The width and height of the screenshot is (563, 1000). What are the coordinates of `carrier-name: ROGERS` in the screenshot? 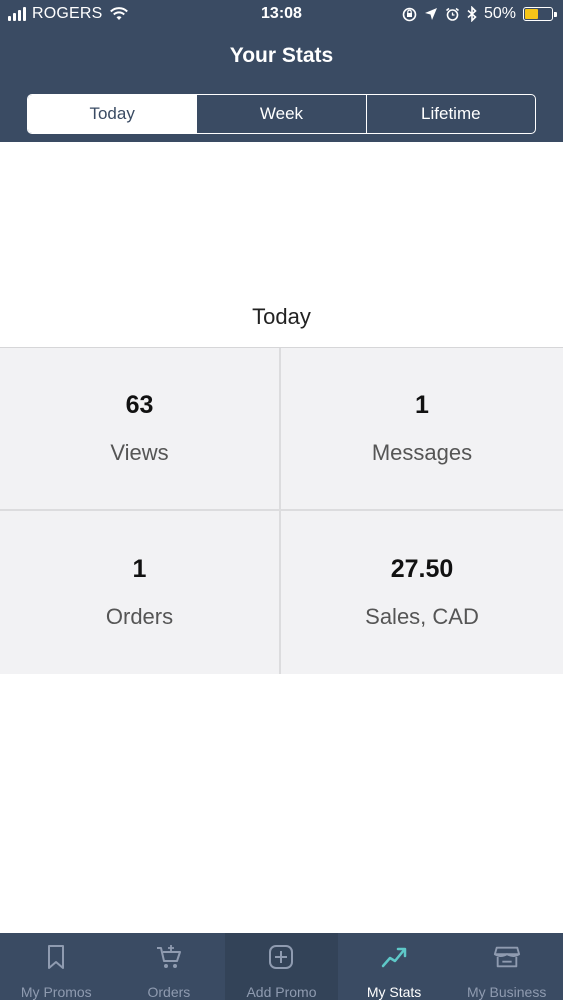 It's located at (67, 13).